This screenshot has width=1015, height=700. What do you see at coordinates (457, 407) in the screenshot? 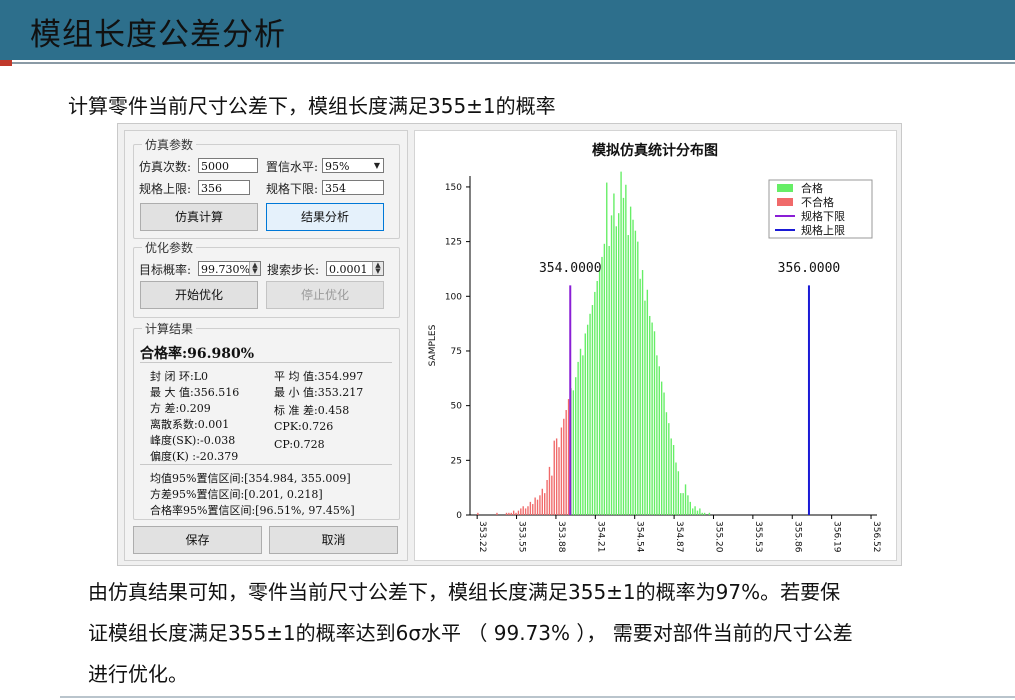
I see `y-tick-label: 50` at bounding box center [457, 407].